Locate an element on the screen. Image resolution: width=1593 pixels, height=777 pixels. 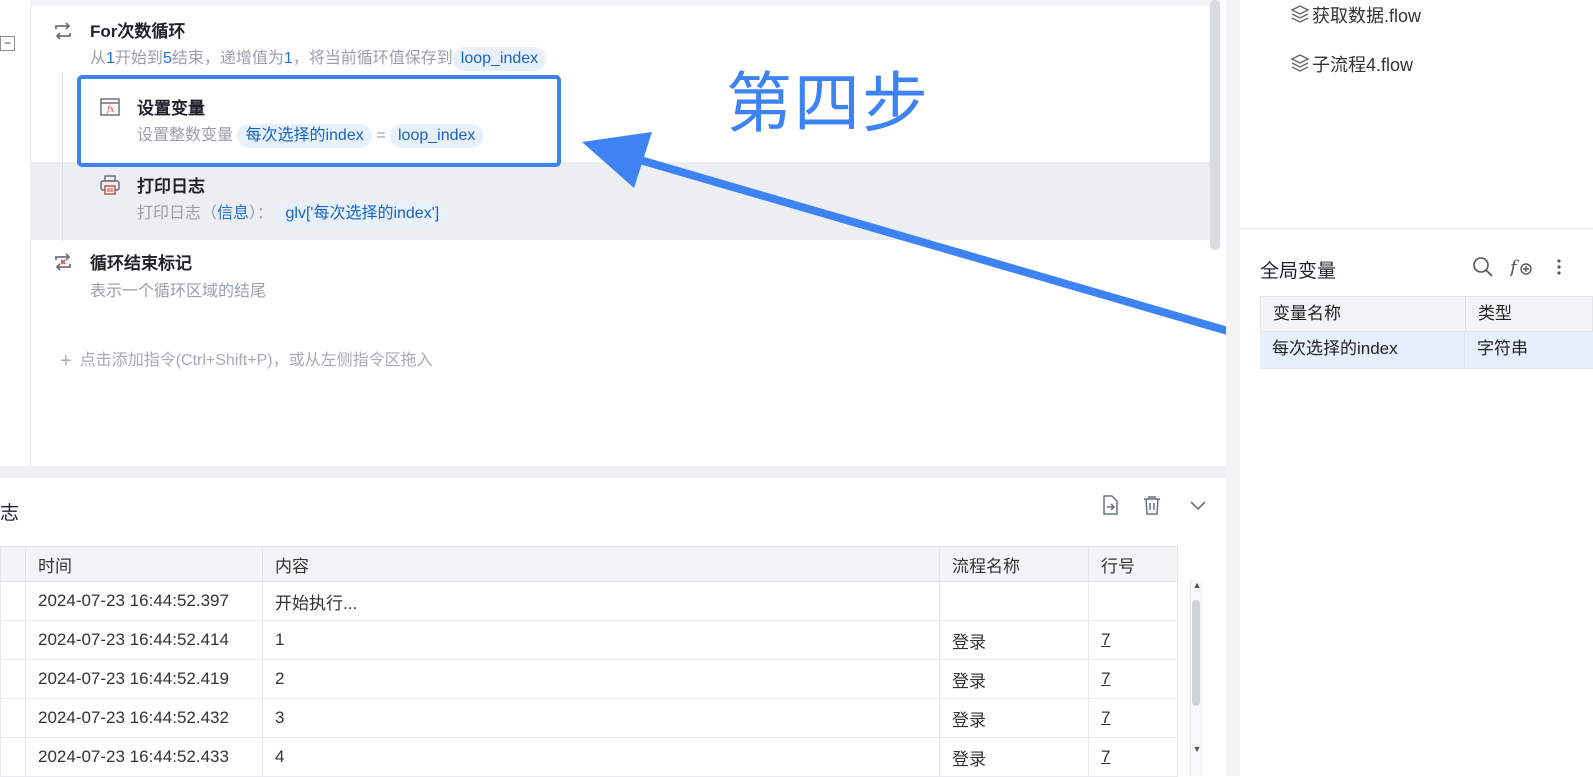
flow-file-item: 获取数据.flow is located at coordinates (1366, 15).